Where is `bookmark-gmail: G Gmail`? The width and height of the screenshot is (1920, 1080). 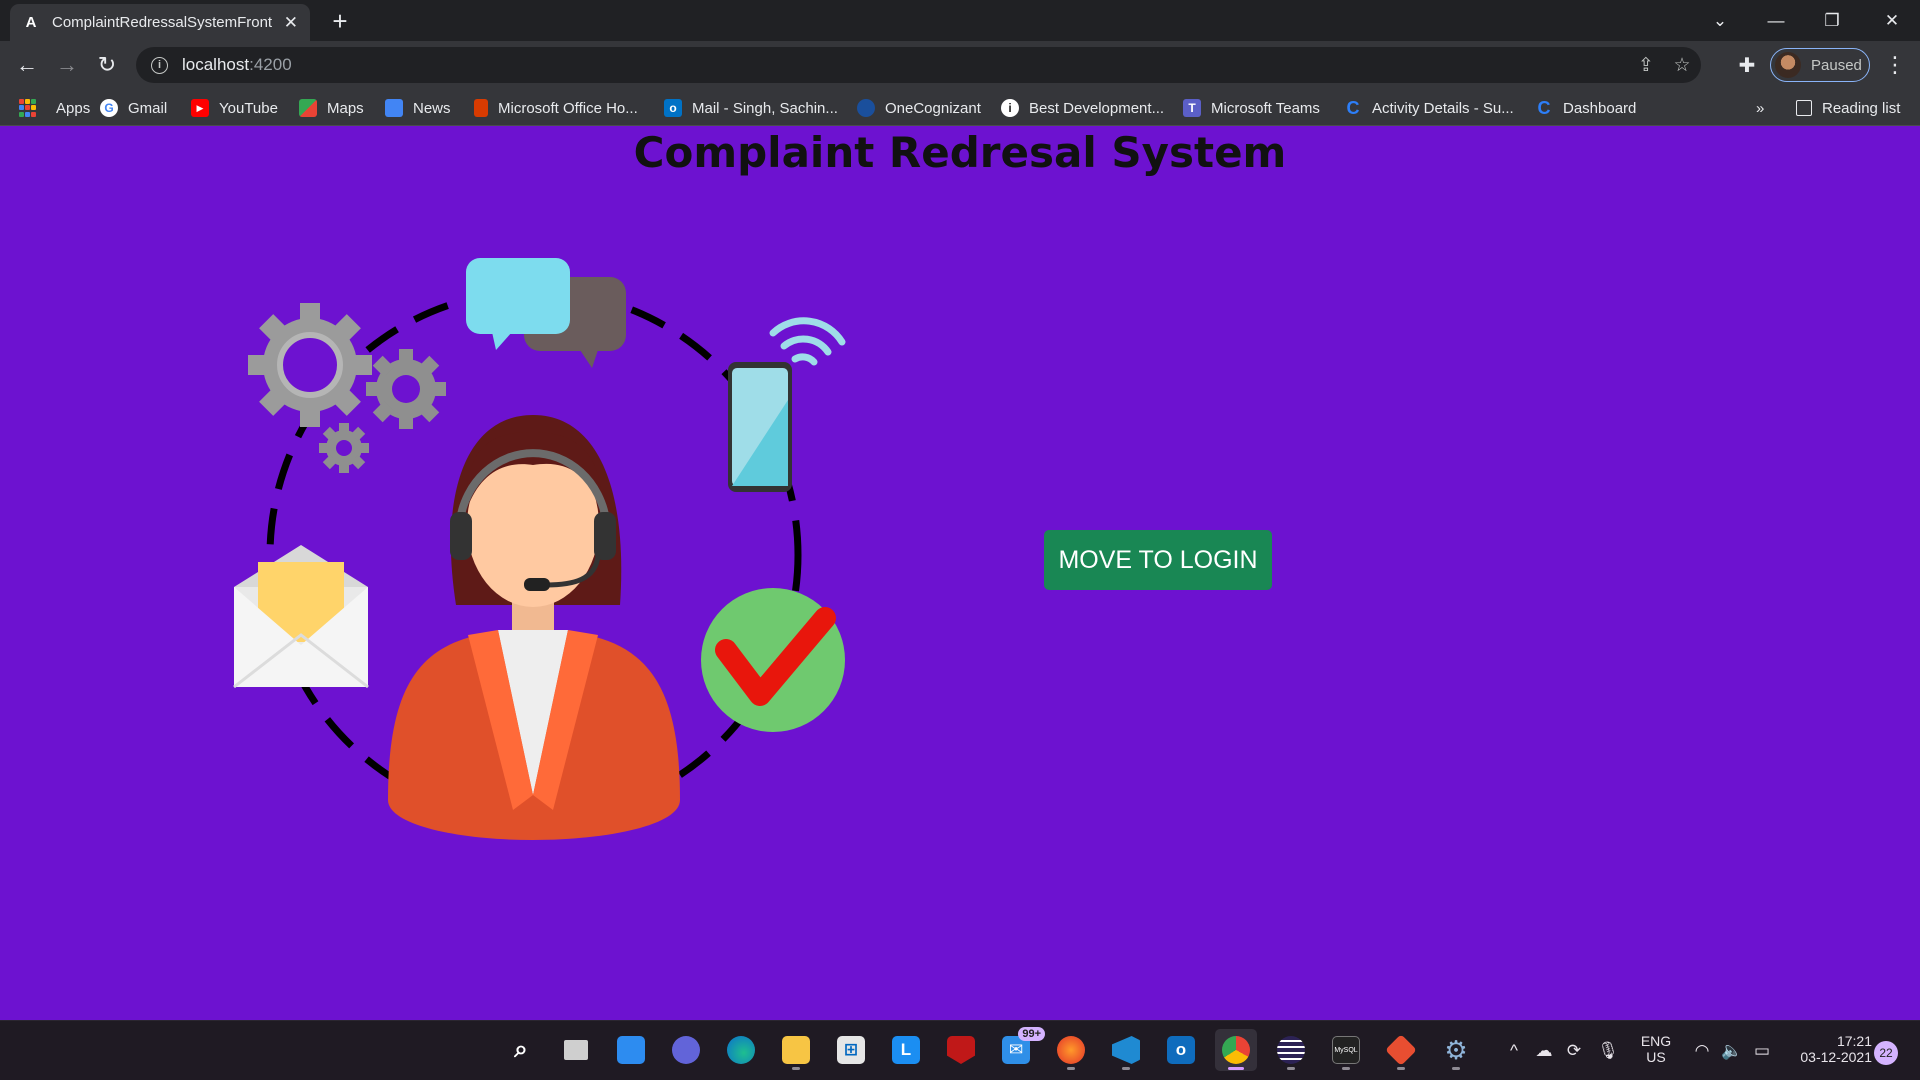
bookmark-gmail: G Gmail is located at coordinates (133, 108).